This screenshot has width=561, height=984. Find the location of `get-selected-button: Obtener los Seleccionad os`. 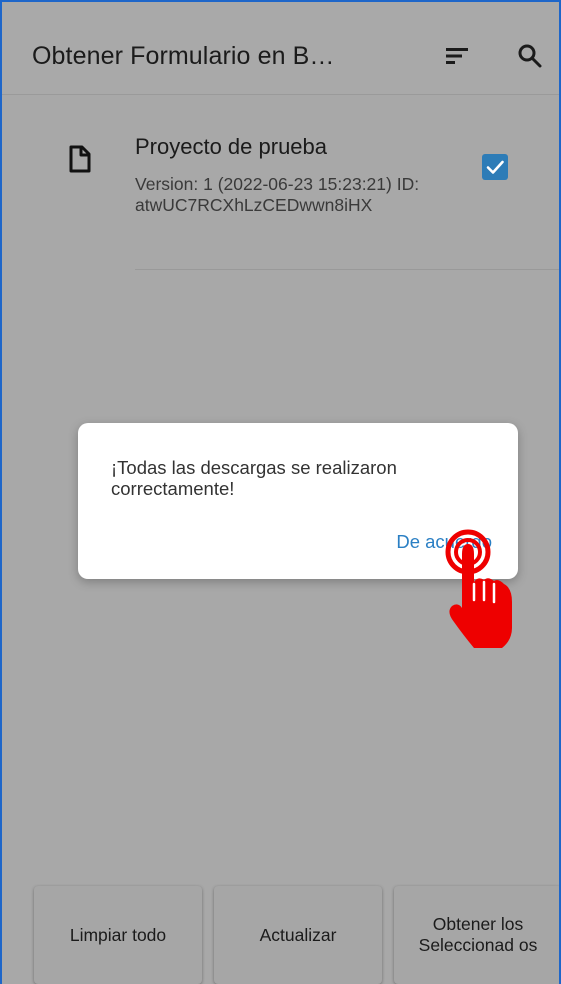

get-selected-button: Obtener los Seleccionad os is located at coordinates (476, 935).